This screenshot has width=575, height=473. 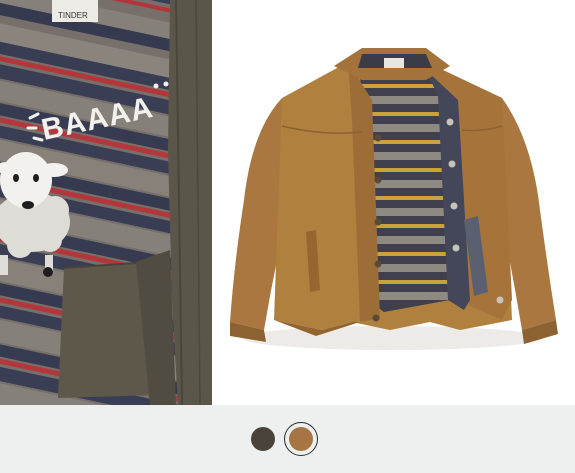 I want to click on swatch-tan, so click(x=301, y=439).